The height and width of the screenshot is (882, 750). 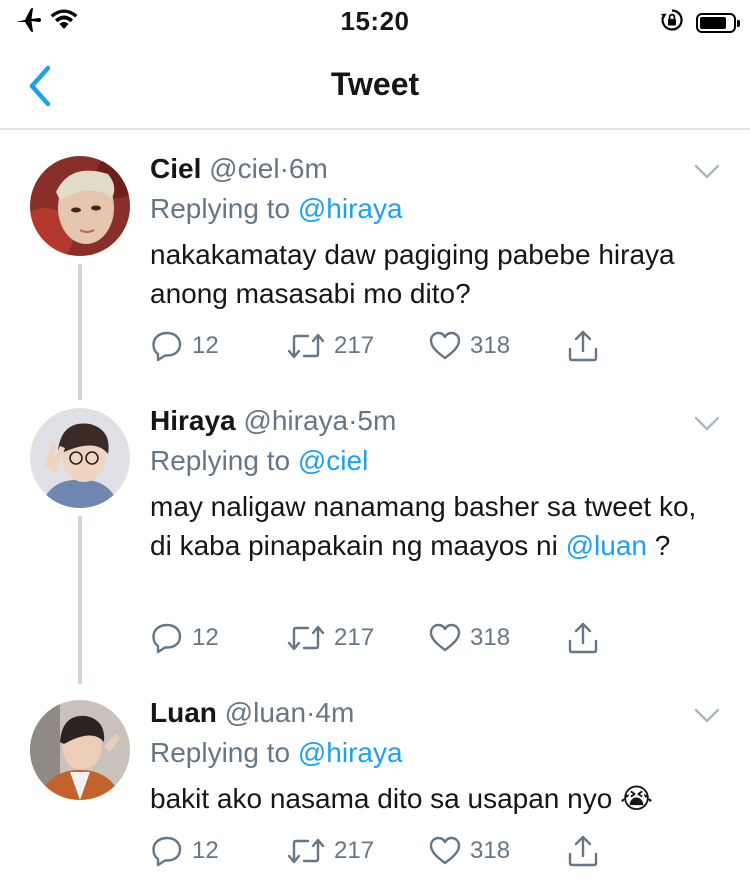 I want to click on author-name: Luan, so click(x=183, y=712).